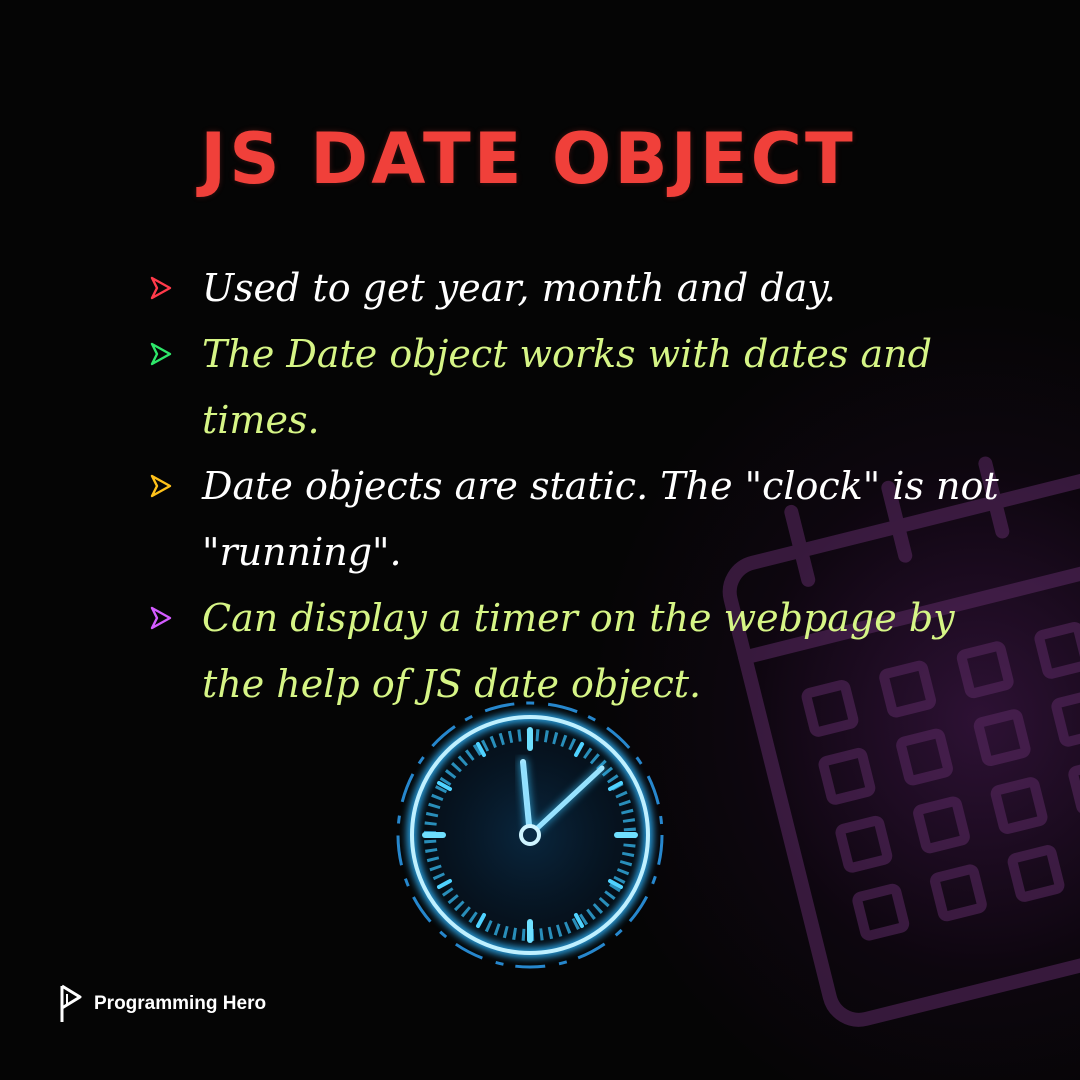 This screenshot has height=1080, width=1080. I want to click on list-item: Used to get year, month and day., so click(588, 288).